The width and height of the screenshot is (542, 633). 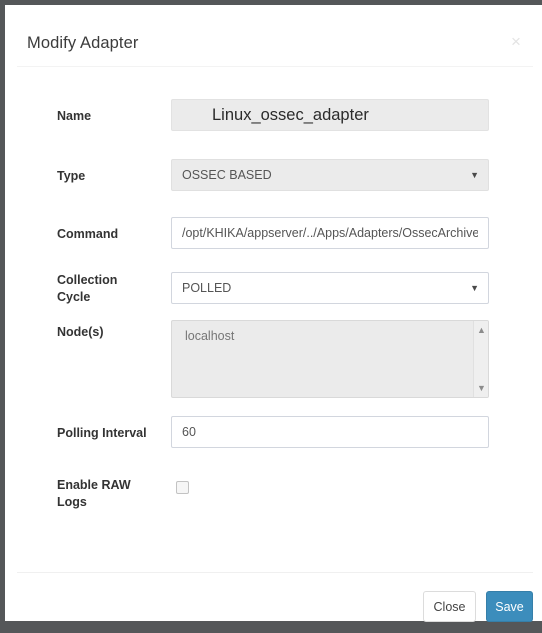 What do you see at coordinates (481, 388) in the screenshot?
I see `scroll-down-icon: ▼` at bounding box center [481, 388].